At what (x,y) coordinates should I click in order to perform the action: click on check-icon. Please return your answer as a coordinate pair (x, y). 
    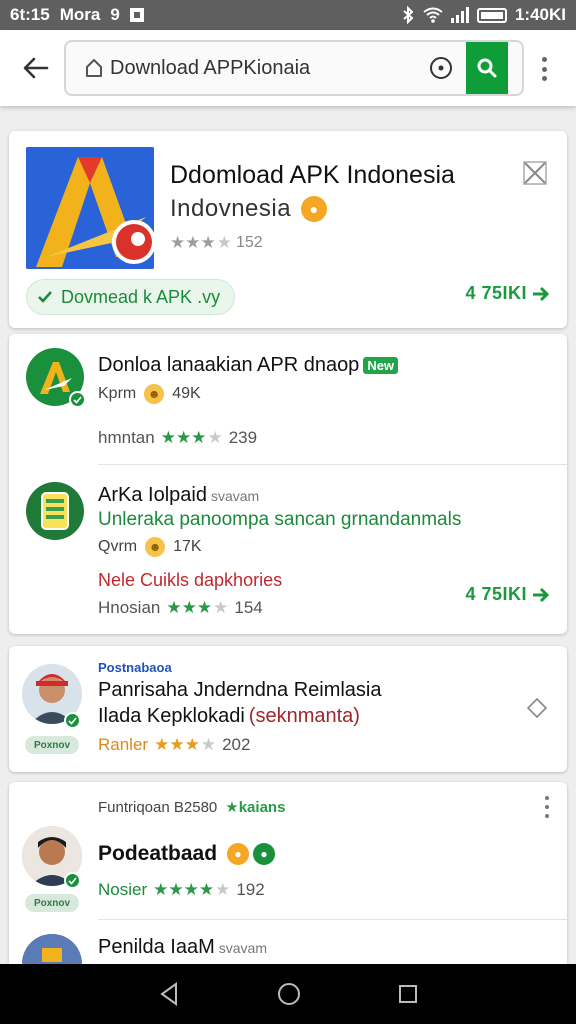
    Looking at the image, I should click on (45, 297).